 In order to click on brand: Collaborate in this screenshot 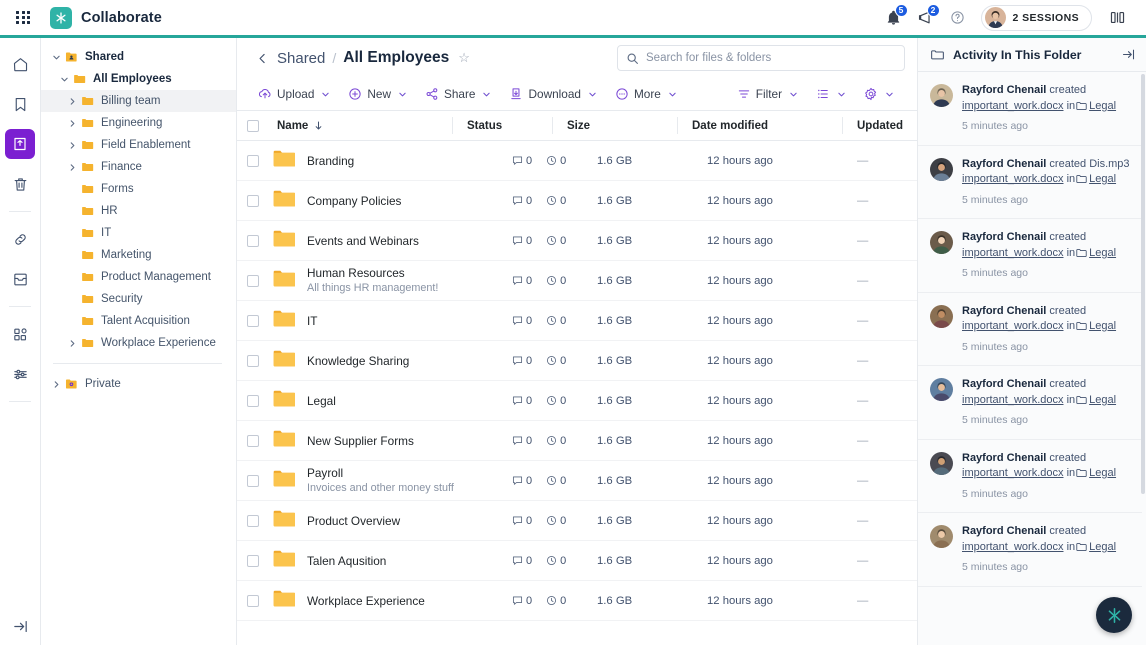, I will do `click(106, 17)`.